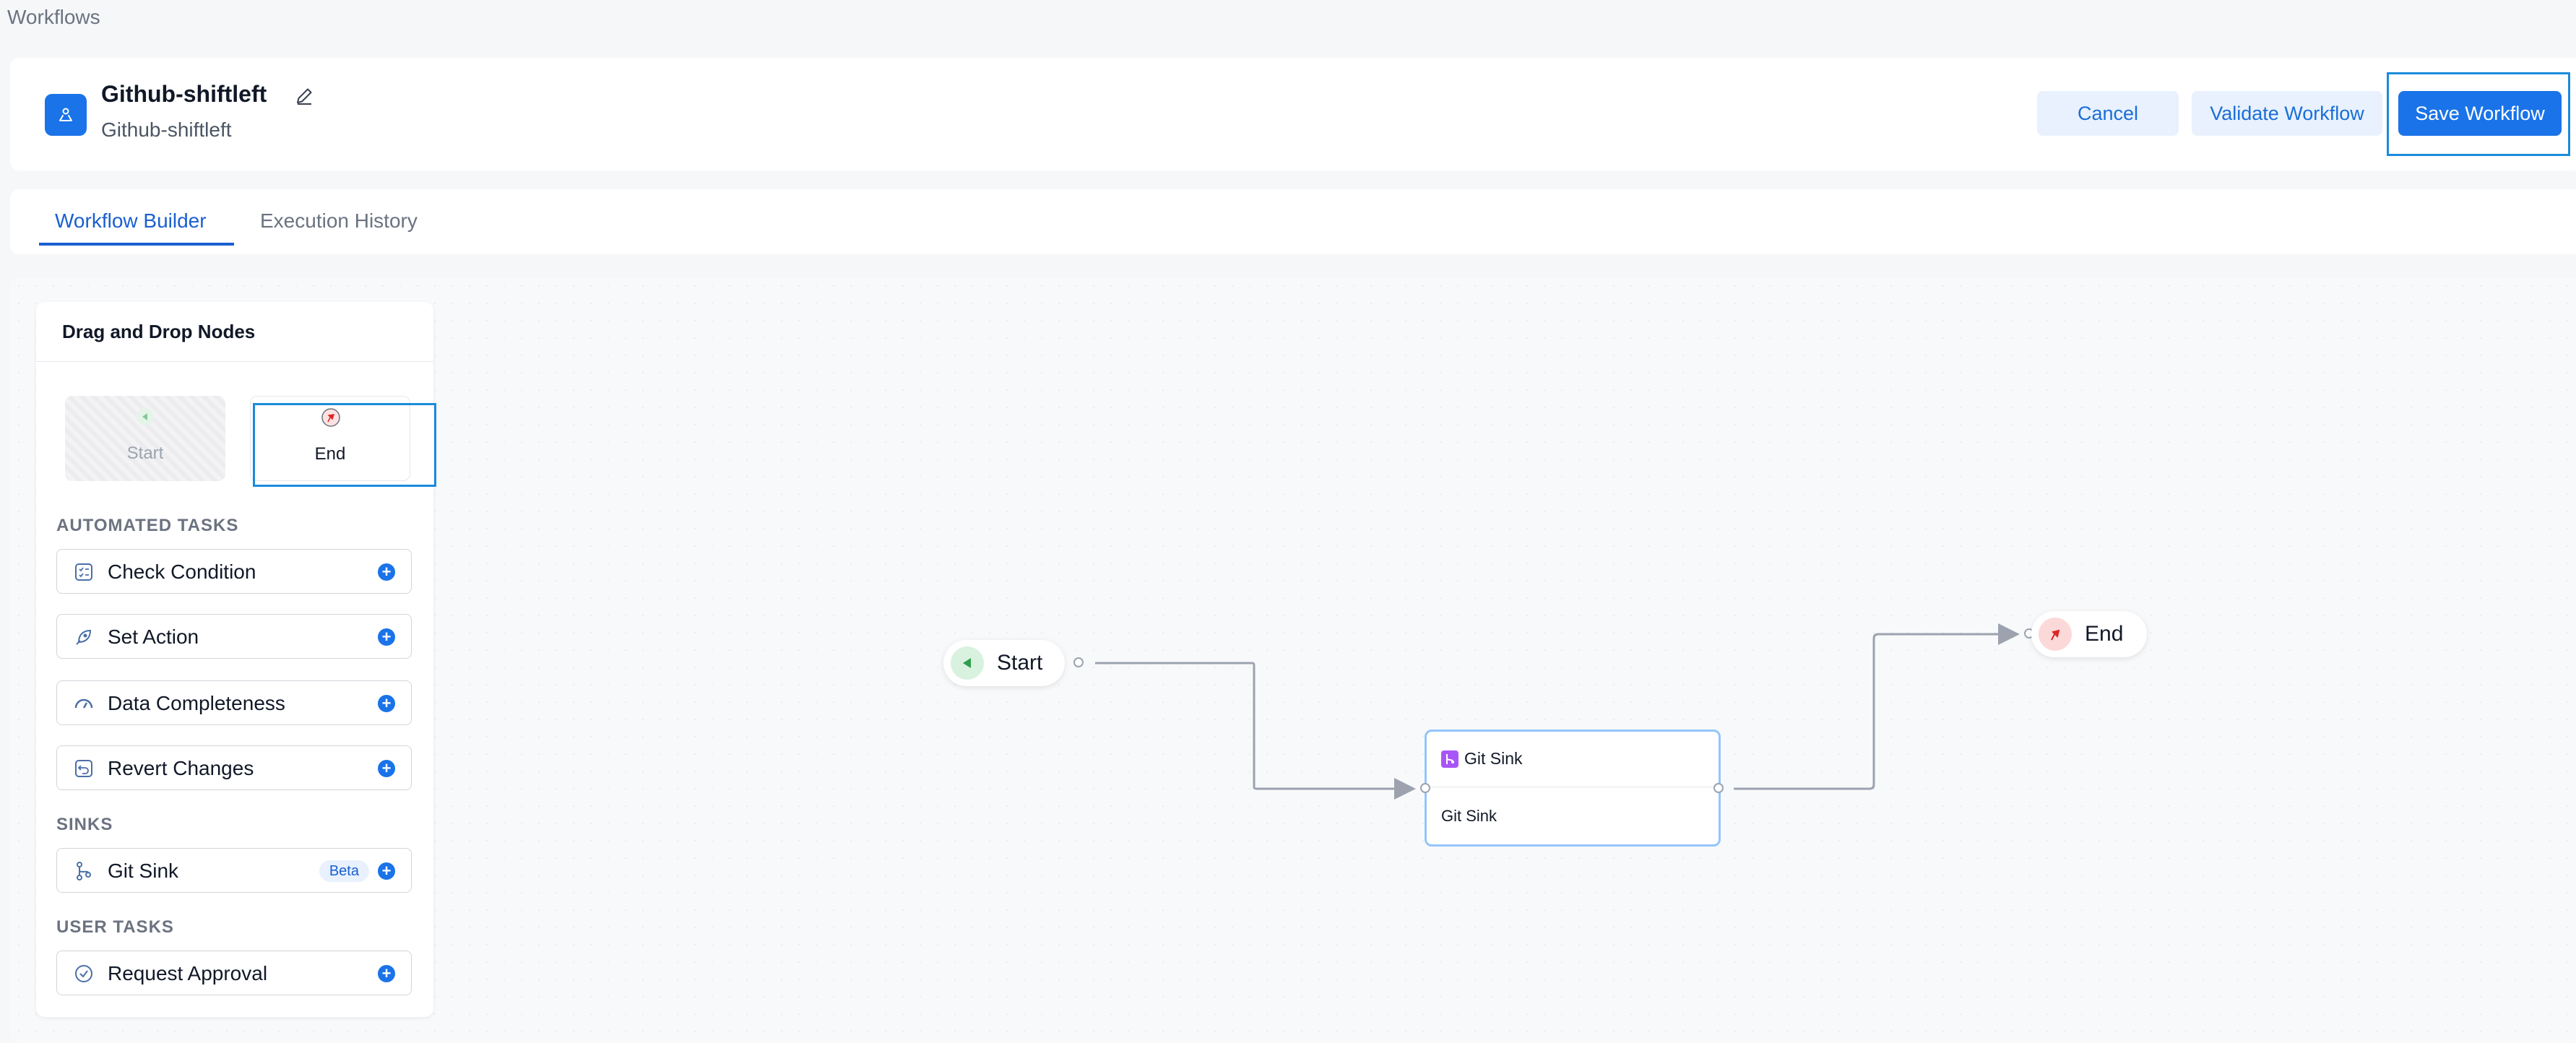 This screenshot has height=1043, width=2576. I want to click on start-node-label: Start, so click(1020, 663).